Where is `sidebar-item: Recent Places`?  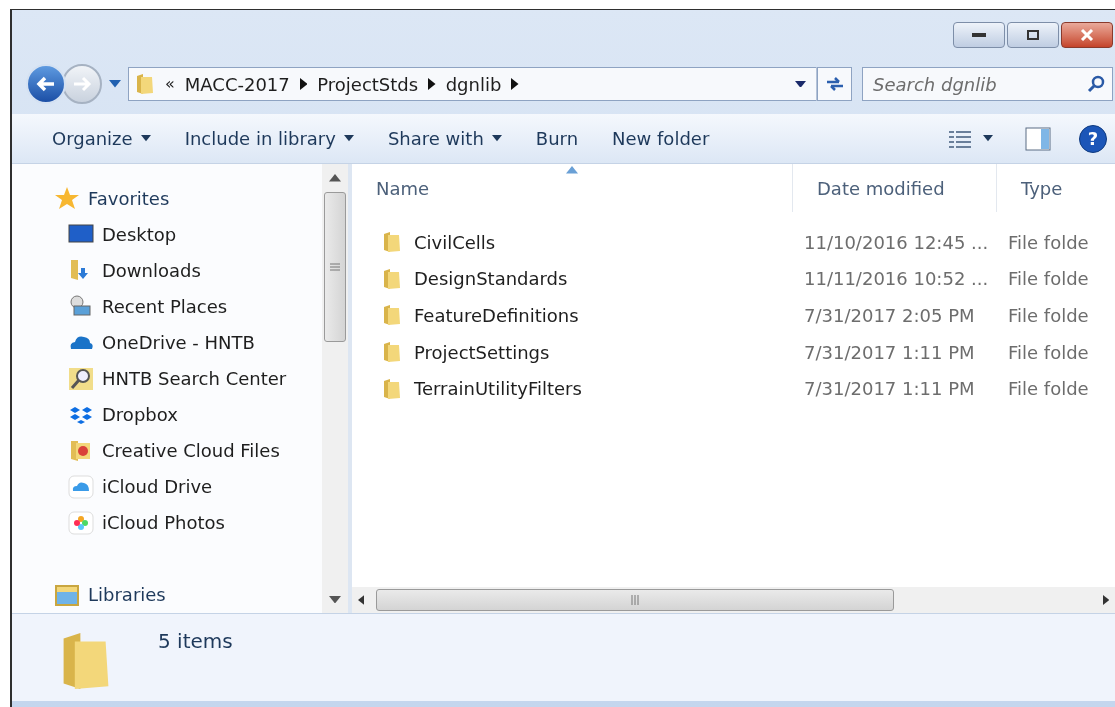 sidebar-item: Recent Places is located at coordinates (188, 306).